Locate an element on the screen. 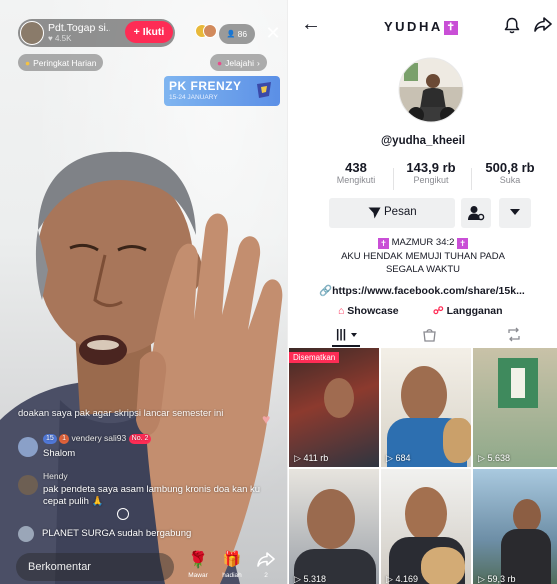 The width and height of the screenshot is (557, 584). pinned-badge: Disematkan is located at coordinates (314, 357).